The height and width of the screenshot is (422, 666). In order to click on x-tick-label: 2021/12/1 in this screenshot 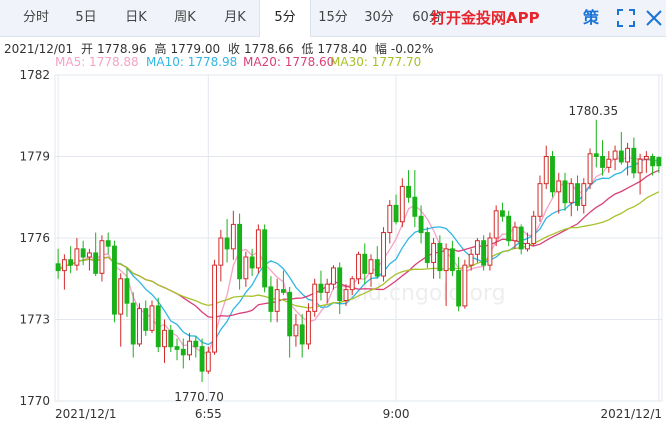, I will do `click(86, 414)`.